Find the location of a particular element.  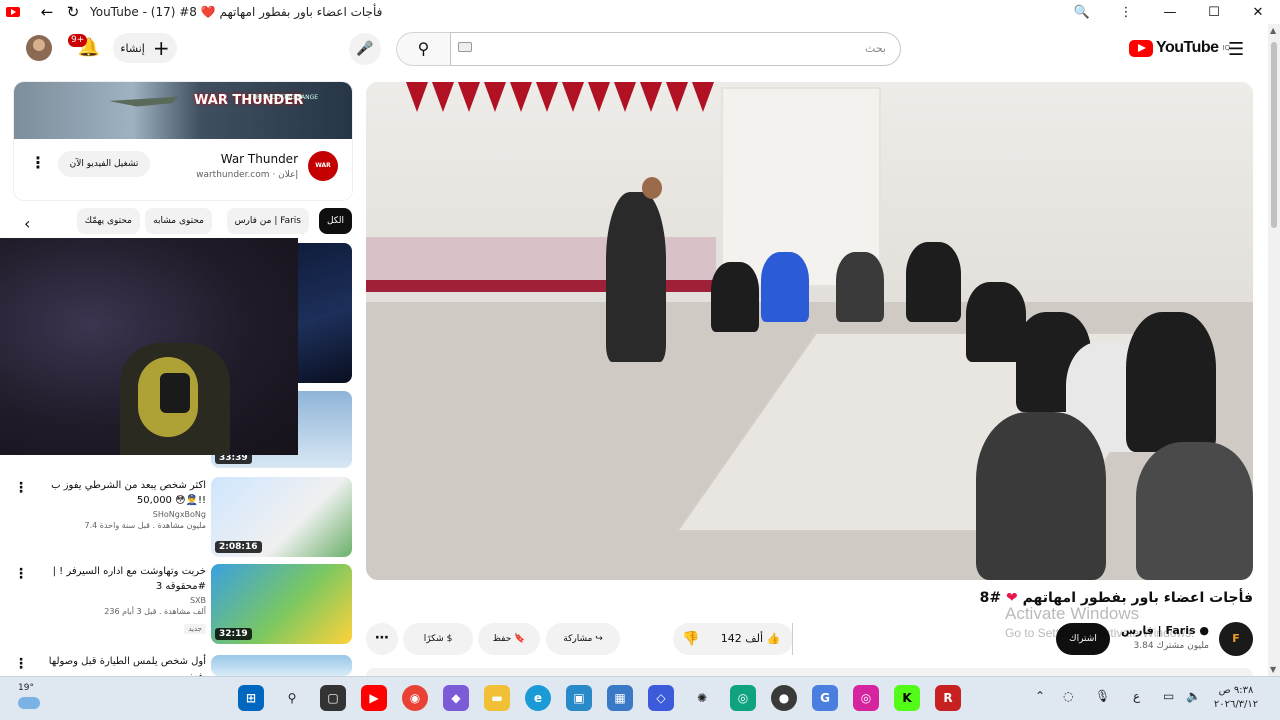

thumbs-down-icon: 👎 is located at coordinates (691, 639).